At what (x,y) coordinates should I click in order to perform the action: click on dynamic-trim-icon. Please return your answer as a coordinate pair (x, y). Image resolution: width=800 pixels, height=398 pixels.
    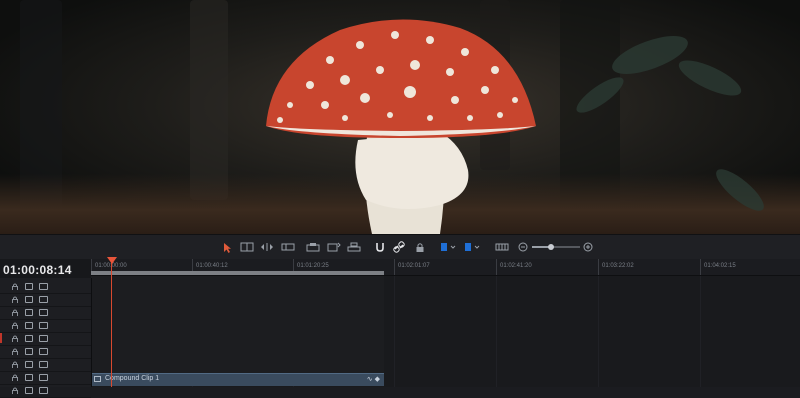
    Looking at the image, I should click on (267, 247).